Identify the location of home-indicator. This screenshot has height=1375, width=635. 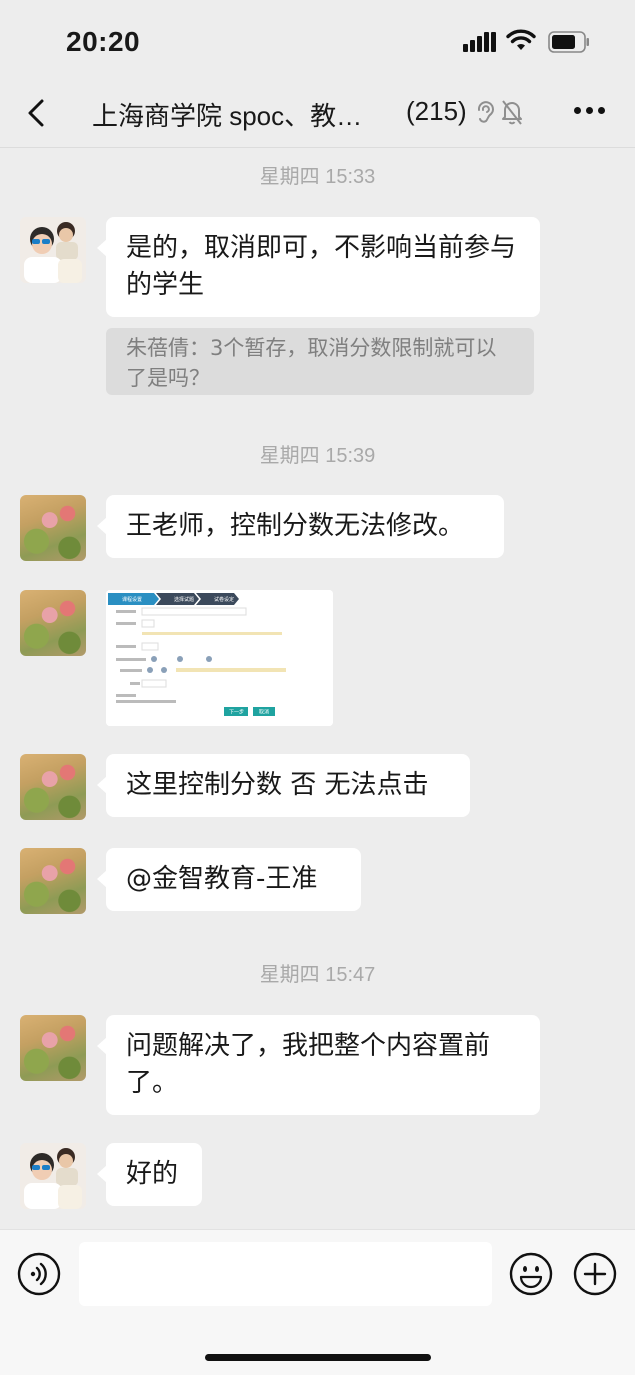
(318, 1357).